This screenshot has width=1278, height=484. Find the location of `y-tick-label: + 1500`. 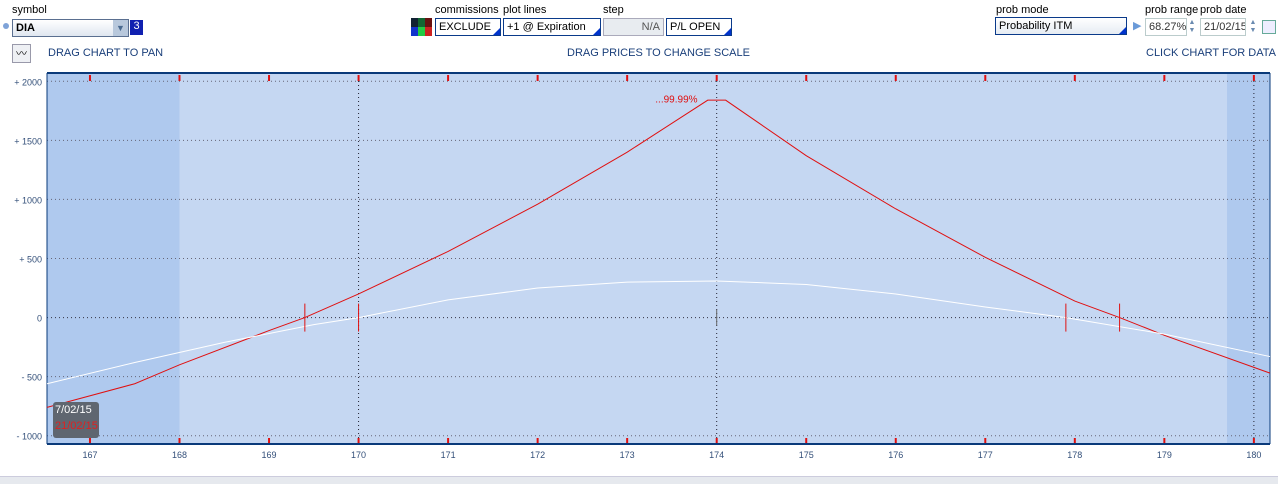

y-tick-label: + 1500 is located at coordinates (28, 141).